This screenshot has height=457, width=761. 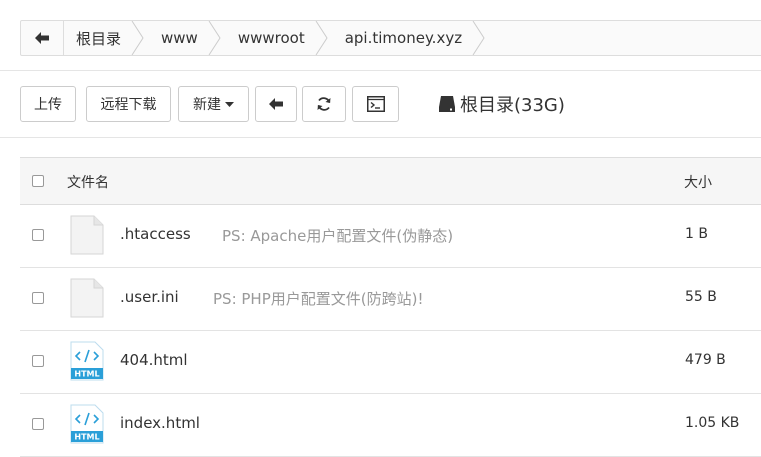 What do you see at coordinates (390, 181) in the screenshot?
I see `table-header: 文件名 大小` at bounding box center [390, 181].